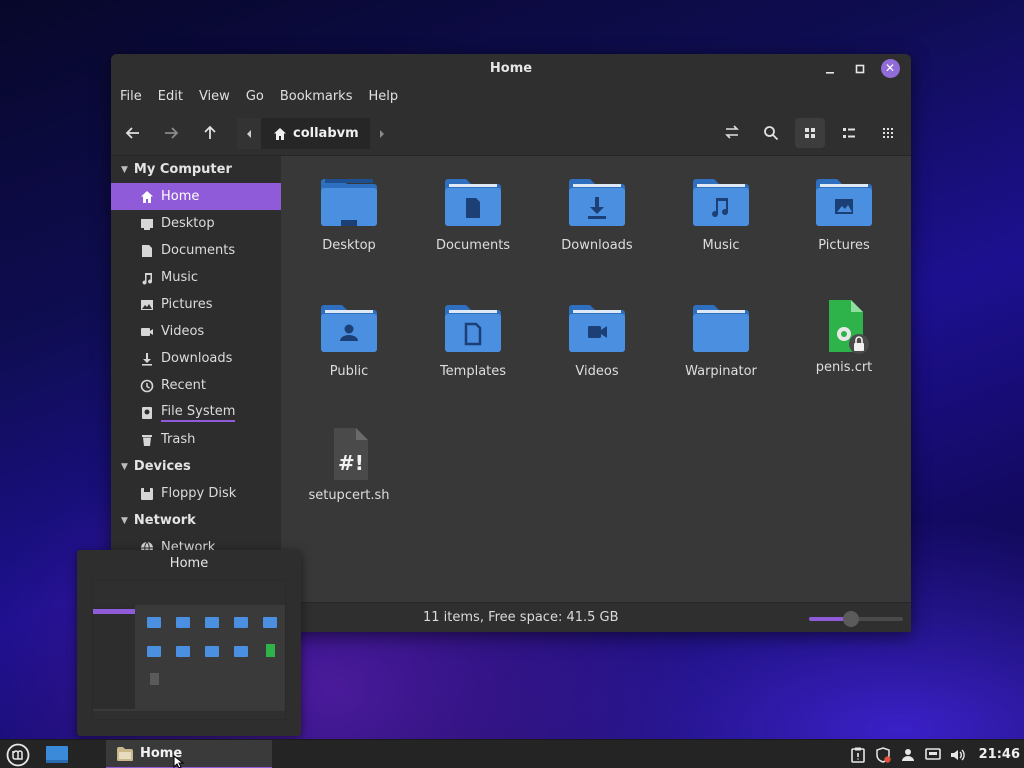  Describe the element at coordinates (196, 493) in the screenshot. I see `sidebar-item-floppy-disk: Floppy Disk` at that location.